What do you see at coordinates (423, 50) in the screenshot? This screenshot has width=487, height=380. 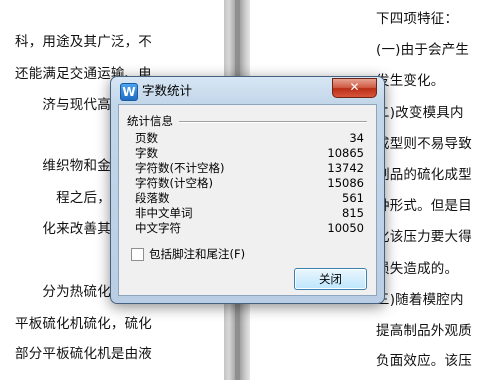 I see `doc-line: (一)由于会产生` at bounding box center [423, 50].